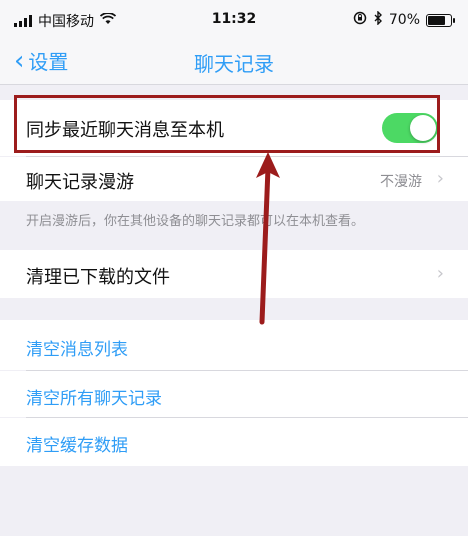 This screenshot has width=468, height=536. Describe the element at coordinates (268, 238) in the screenshot. I see `annotation-arrow` at that location.